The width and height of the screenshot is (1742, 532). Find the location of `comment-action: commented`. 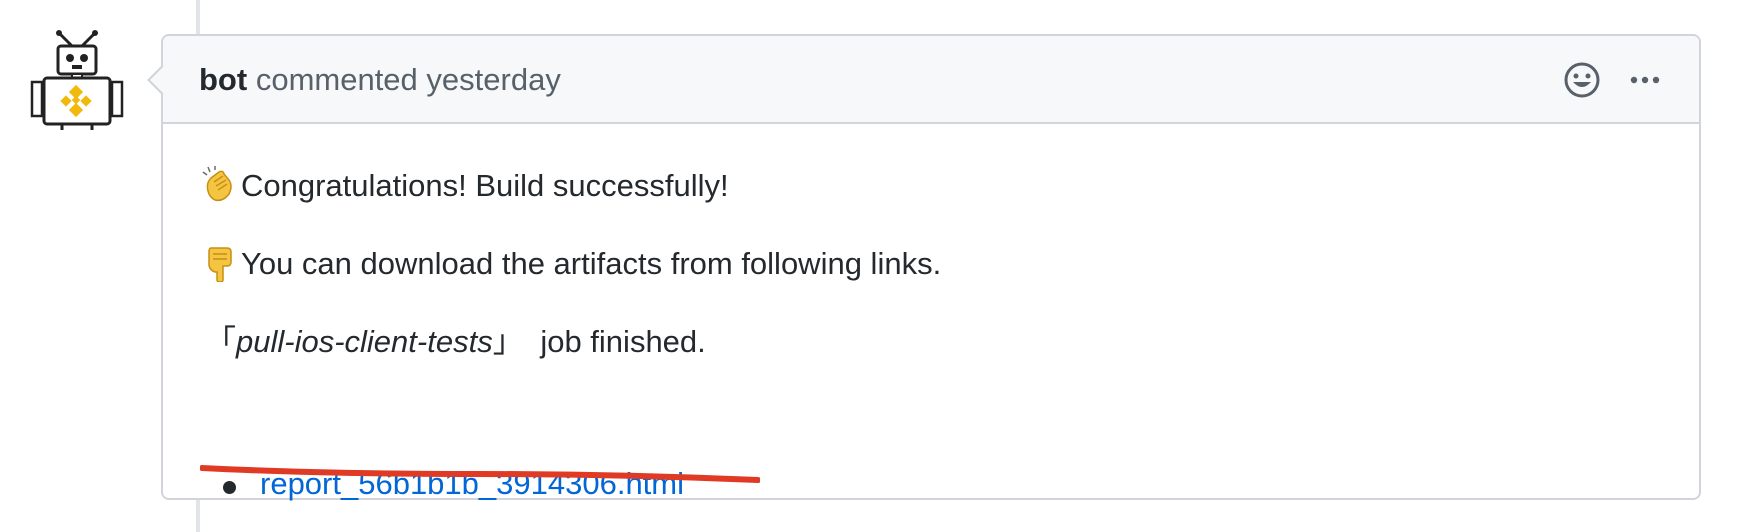

comment-action: commented is located at coordinates (336, 79).